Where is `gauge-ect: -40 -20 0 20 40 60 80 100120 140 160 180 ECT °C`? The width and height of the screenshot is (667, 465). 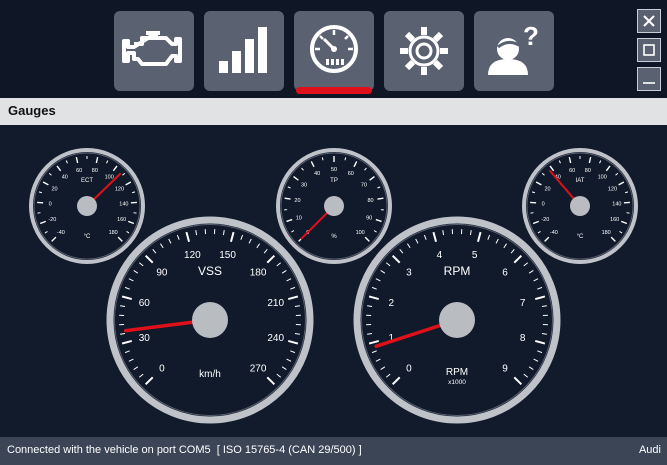 gauge-ect: -40 -20 0 20 40 60 80 100120 140 160 180 ECT °C is located at coordinates (87, 206).